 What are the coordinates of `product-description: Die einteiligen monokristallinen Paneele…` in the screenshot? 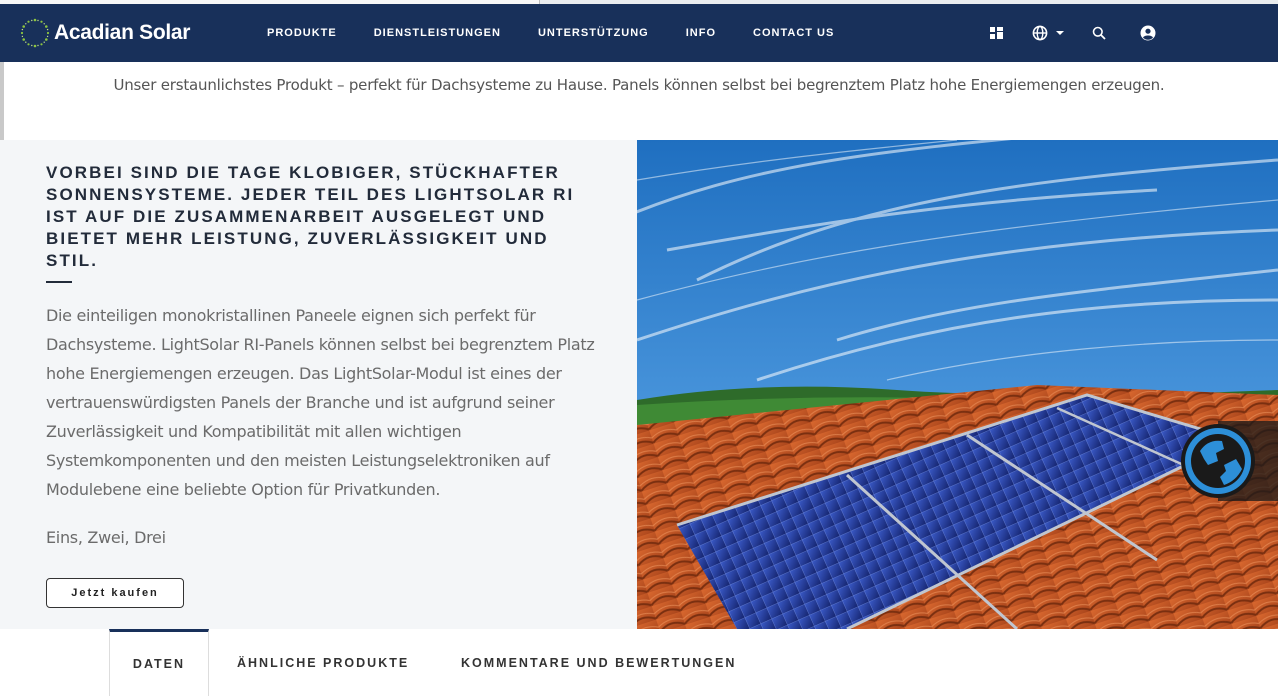 It's located at (320, 402).